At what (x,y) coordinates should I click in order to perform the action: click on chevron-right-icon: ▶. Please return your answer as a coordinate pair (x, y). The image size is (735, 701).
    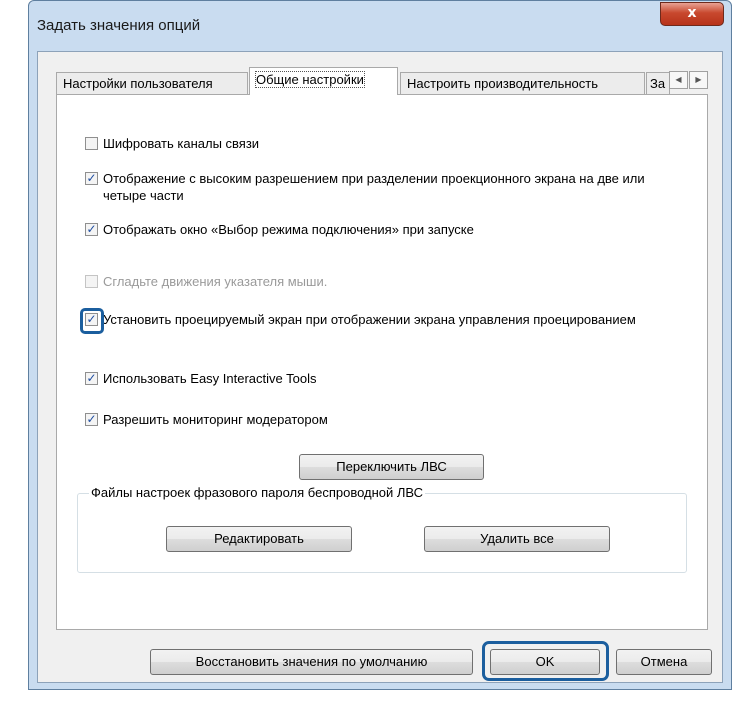
    Looking at the image, I should click on (698, 79).